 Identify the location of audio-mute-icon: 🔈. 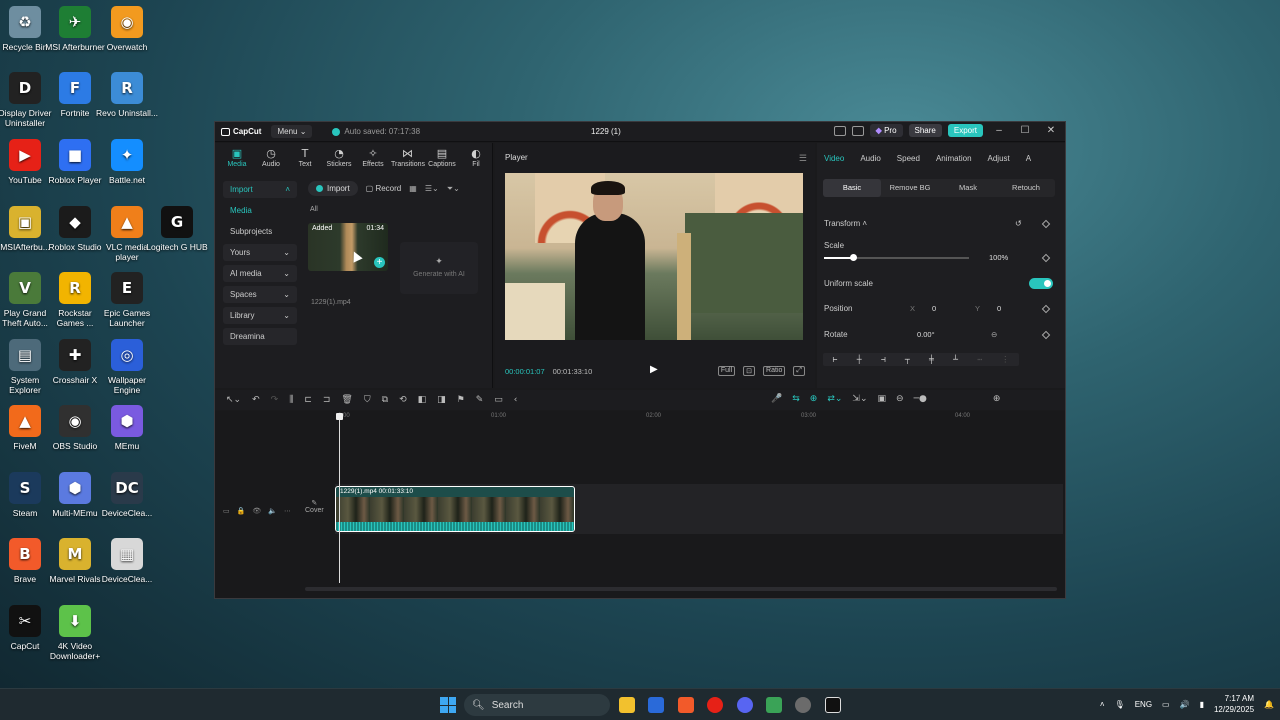
(272, 511).